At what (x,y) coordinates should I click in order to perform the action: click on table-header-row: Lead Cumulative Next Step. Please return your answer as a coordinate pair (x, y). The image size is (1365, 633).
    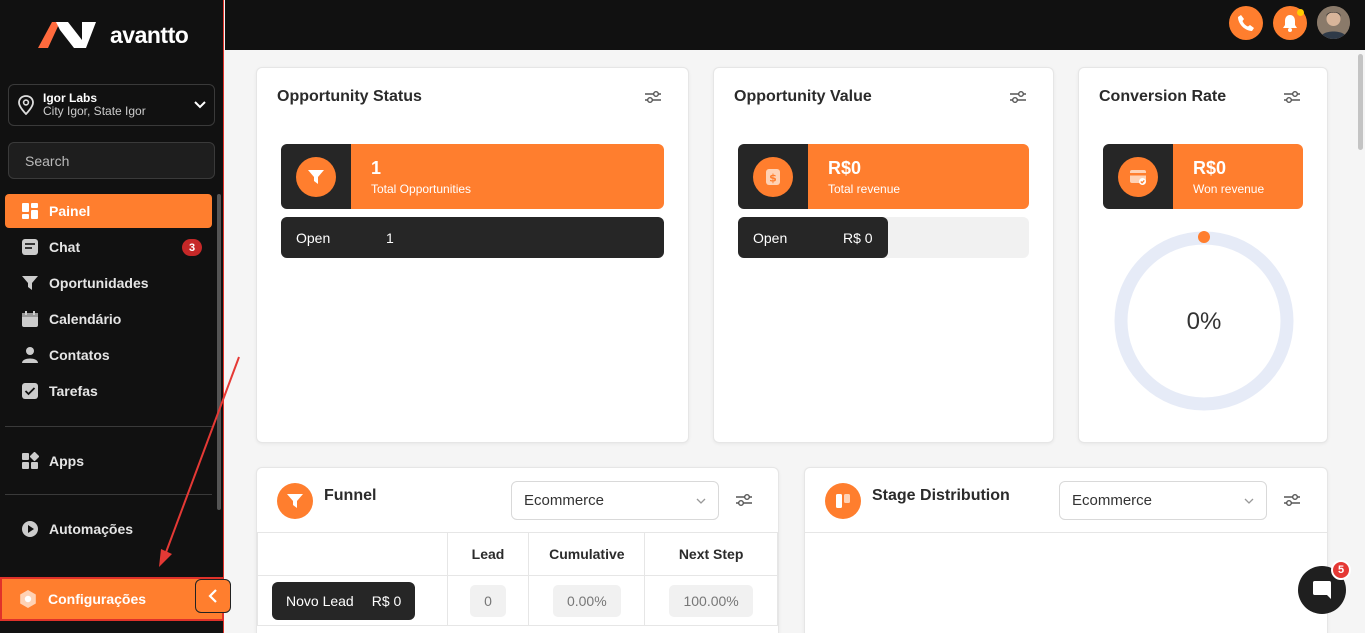
    Looking at the image, I should click on (517, 554).